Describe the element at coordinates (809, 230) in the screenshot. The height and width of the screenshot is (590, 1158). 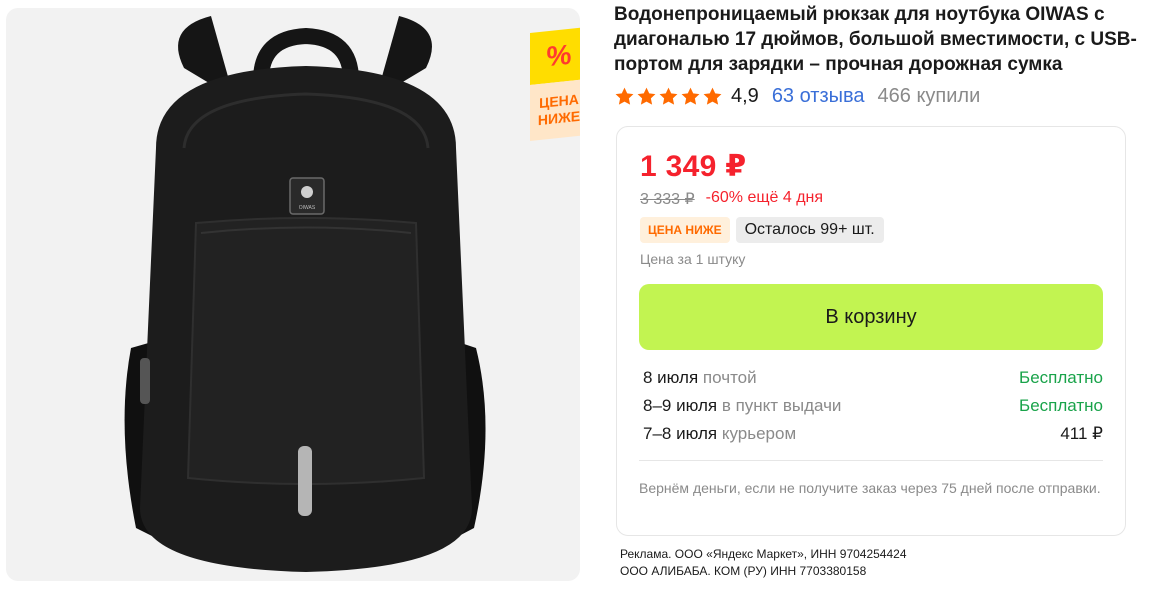
I see `stock-chip: Осталось 99+ шт.` at that location.